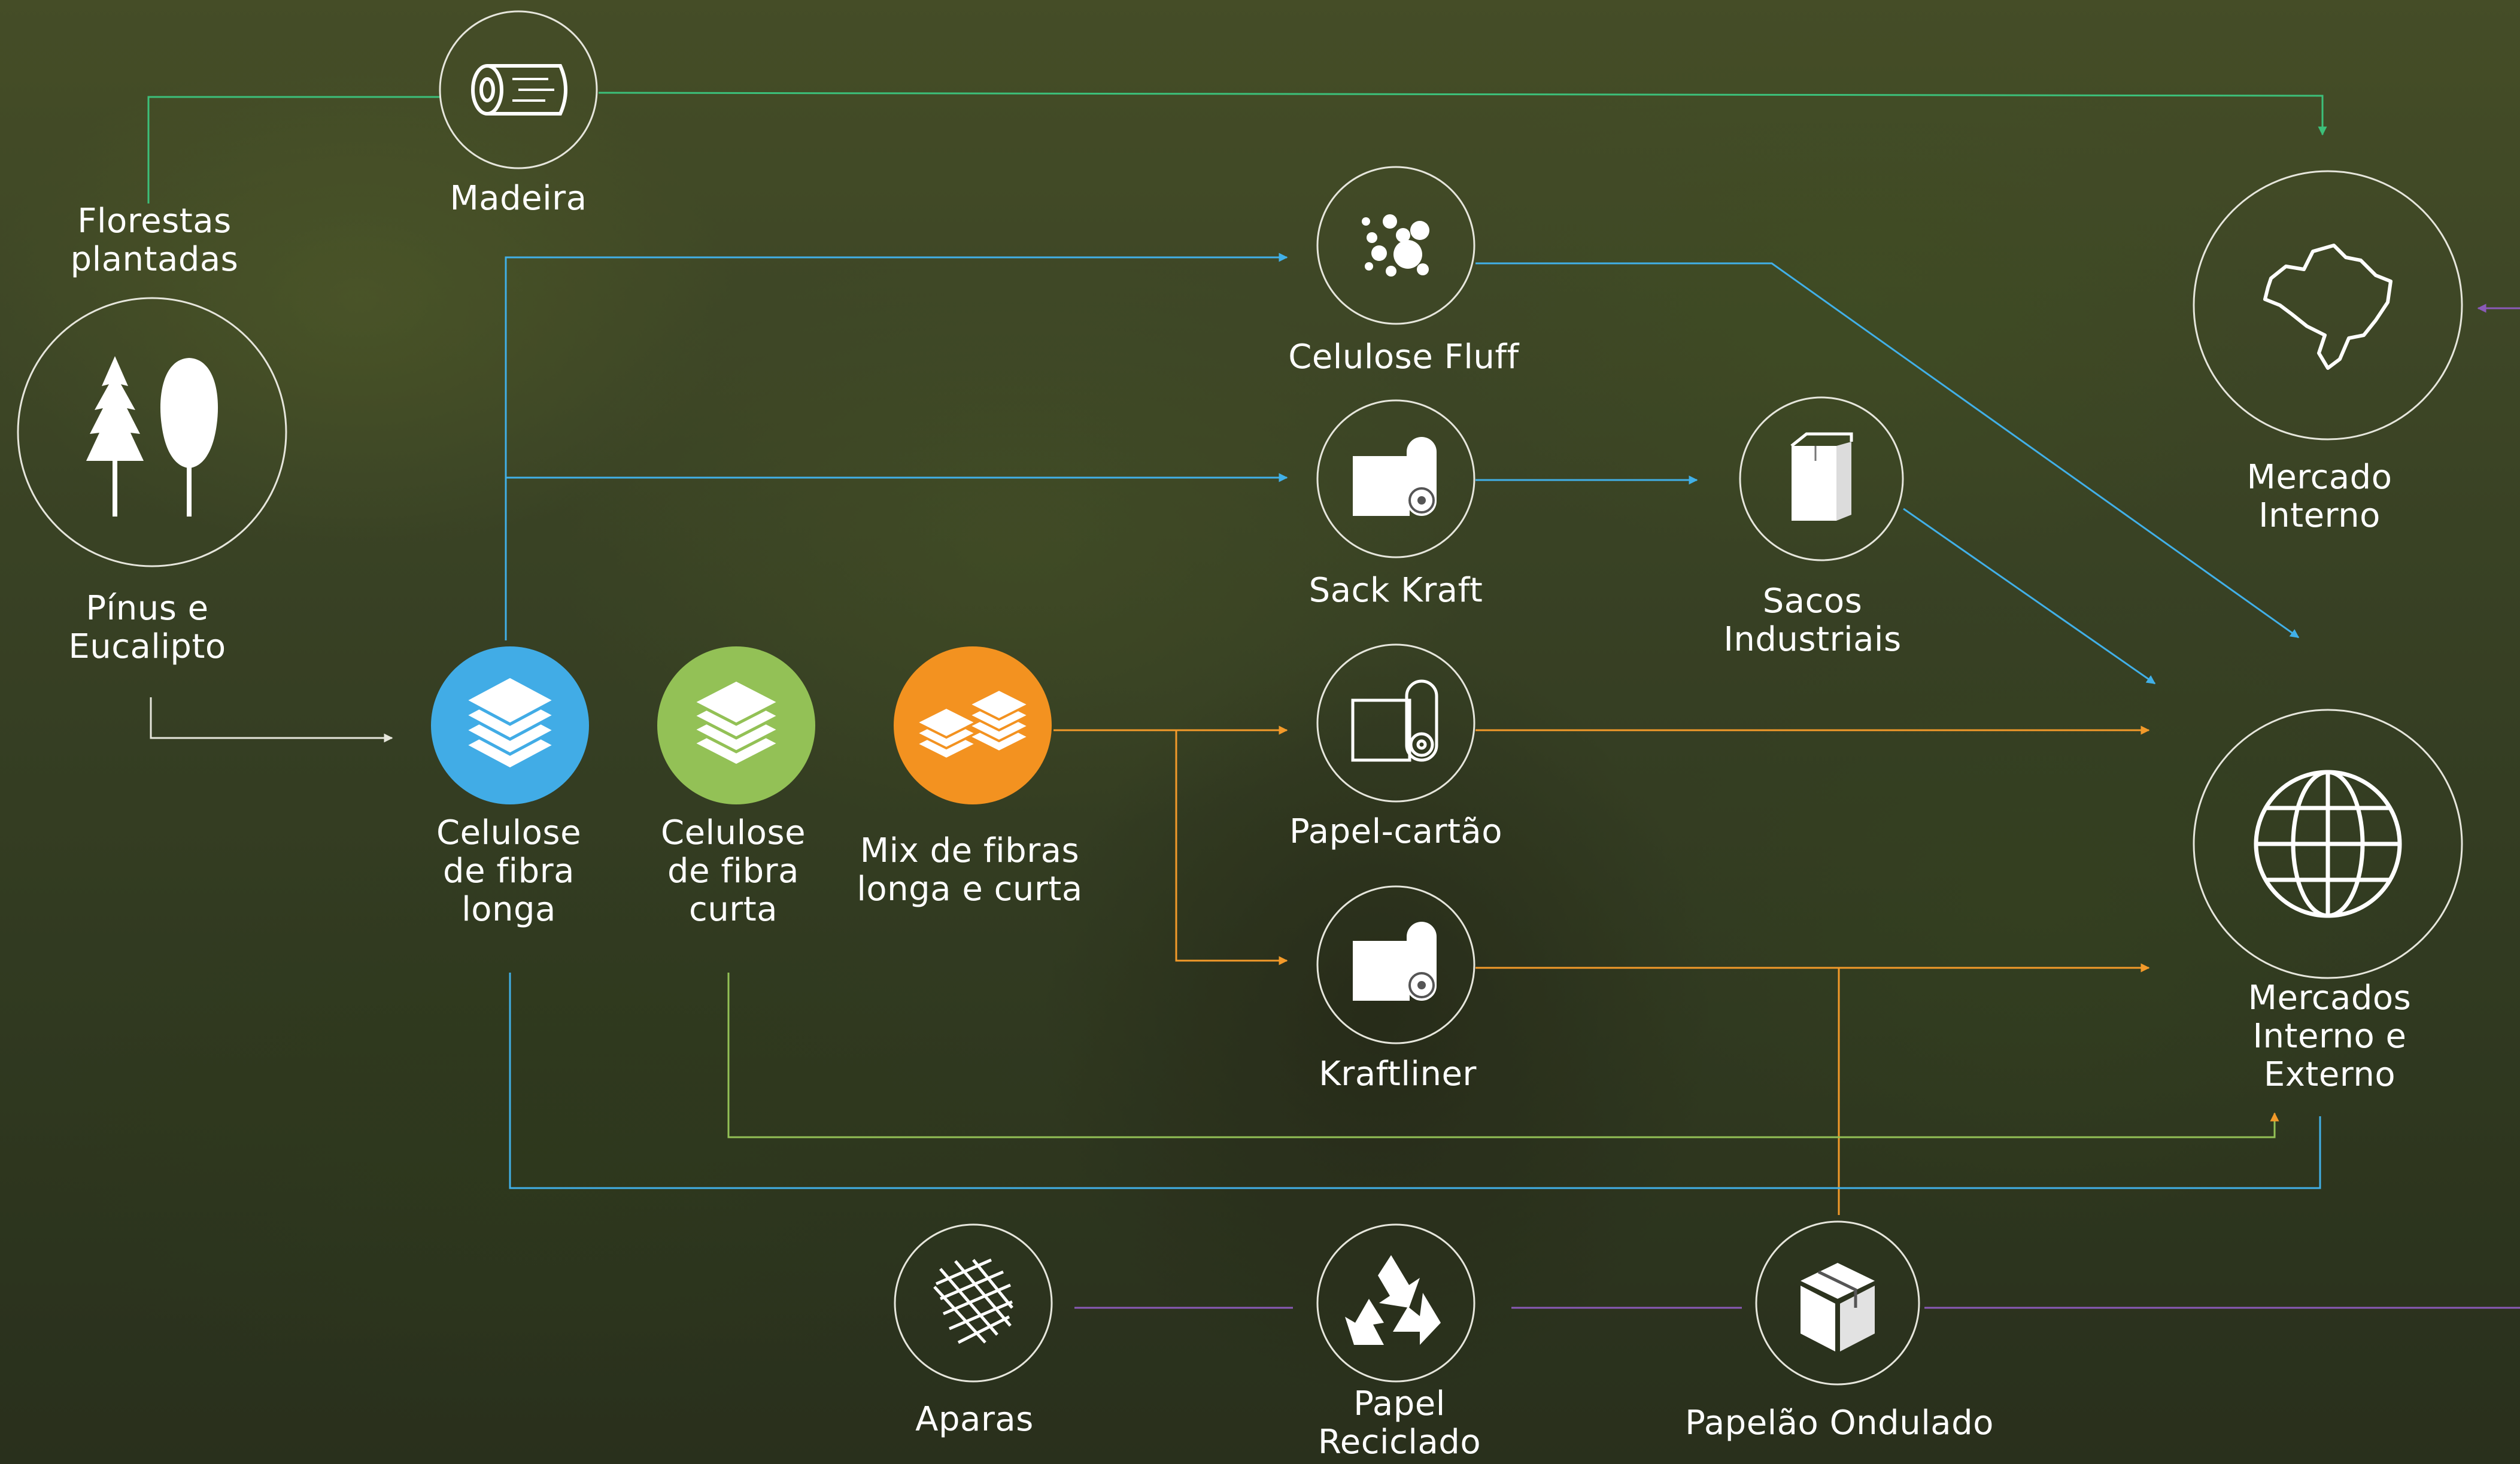 This screenshot has height=1464, width=2520. What do you see at coordinates (154, 240) in the screenshot?
I see `florestas-plantadas-label: Florestas plantadas` at bounding box center [154, 240].